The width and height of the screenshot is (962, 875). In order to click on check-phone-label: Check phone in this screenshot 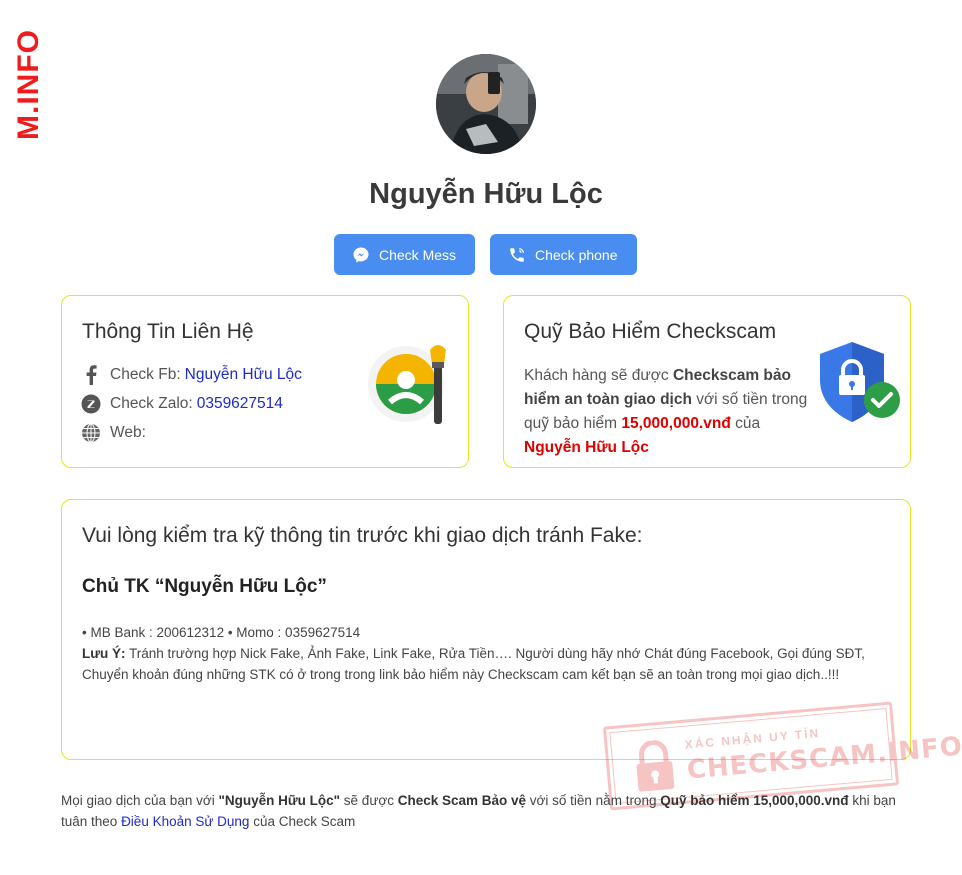, I will do `click(576, 254)`.